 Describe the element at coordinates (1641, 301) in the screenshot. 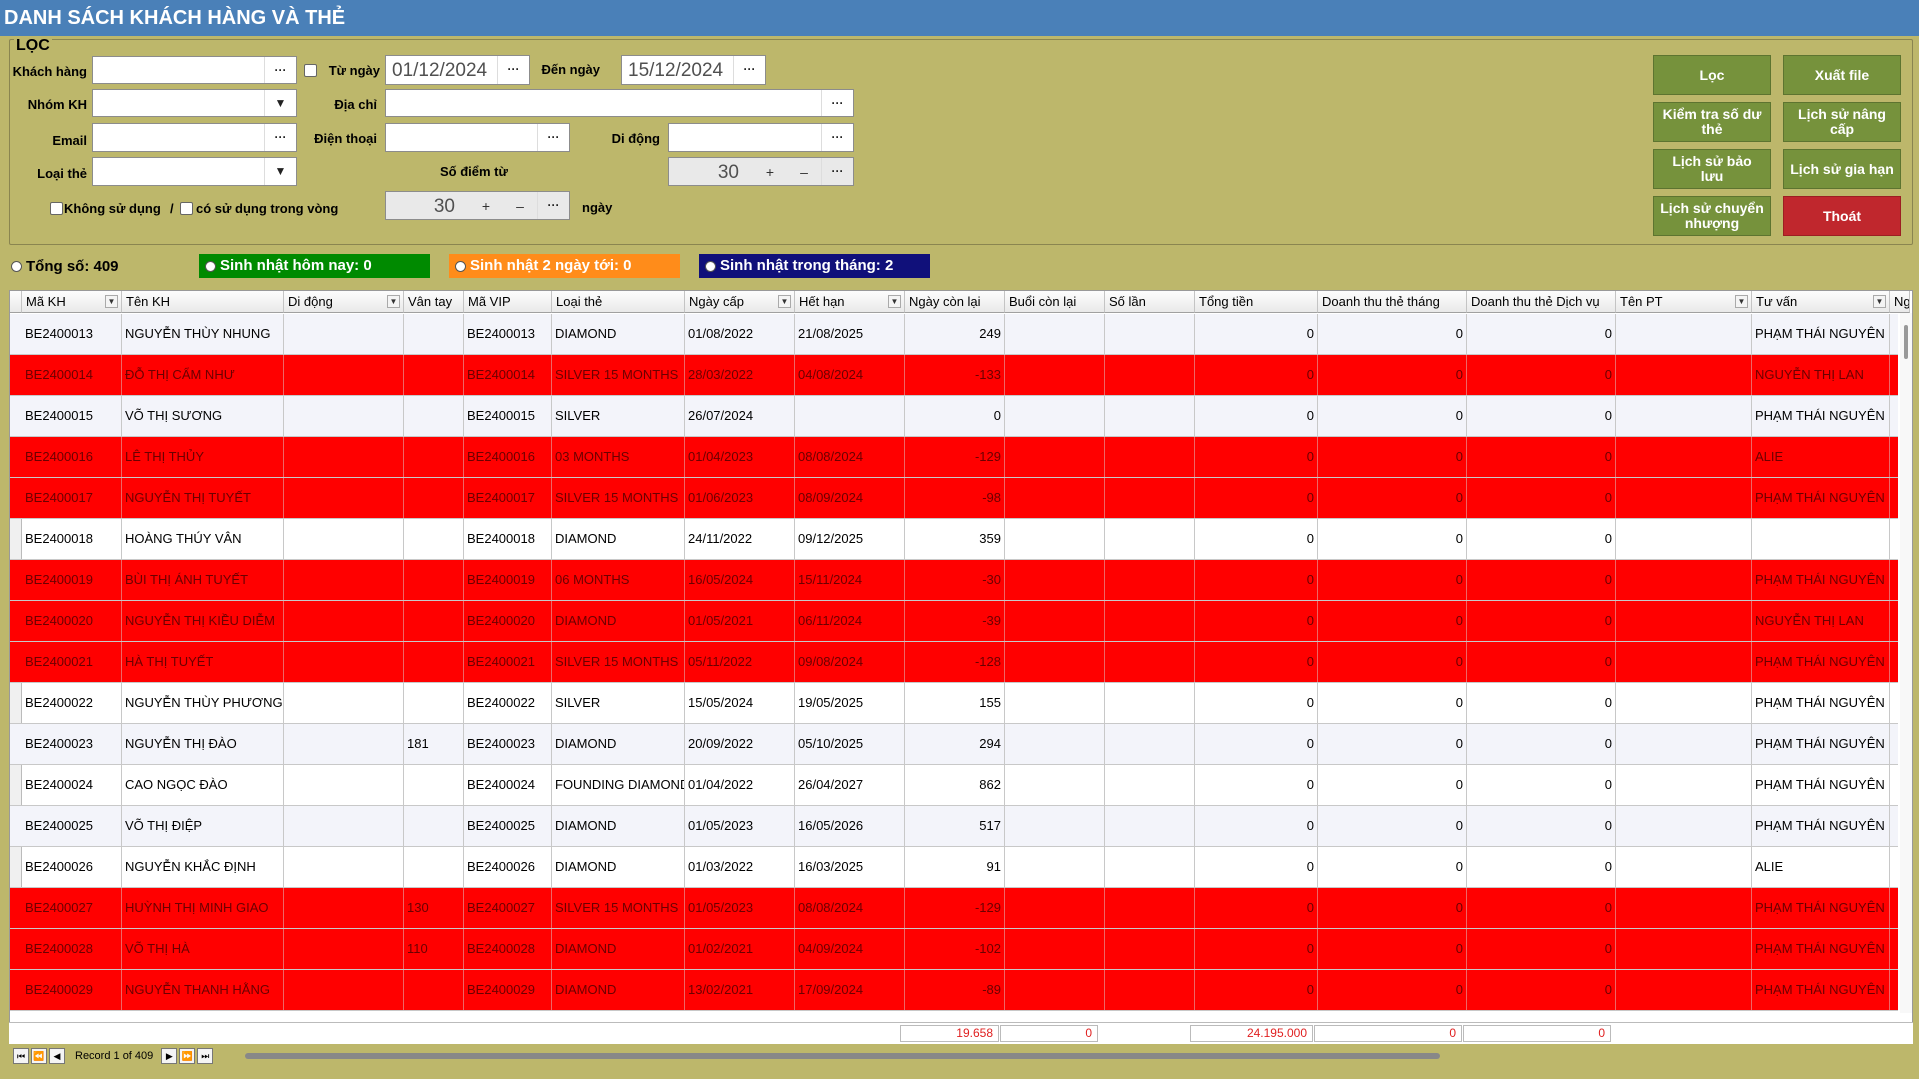

I see `column-header-label: Tên PT` at that location.